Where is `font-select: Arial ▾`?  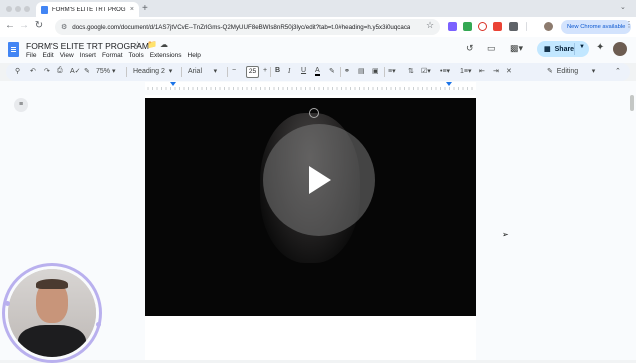 font-select: Arial ▾ is located at coordinates (202, 71).